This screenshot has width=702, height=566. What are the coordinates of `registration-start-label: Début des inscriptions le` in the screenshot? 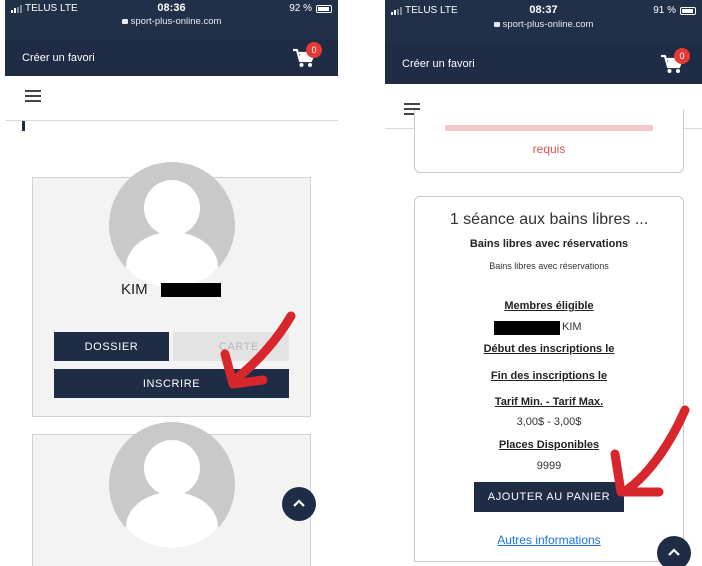 It's located at (549, 349).